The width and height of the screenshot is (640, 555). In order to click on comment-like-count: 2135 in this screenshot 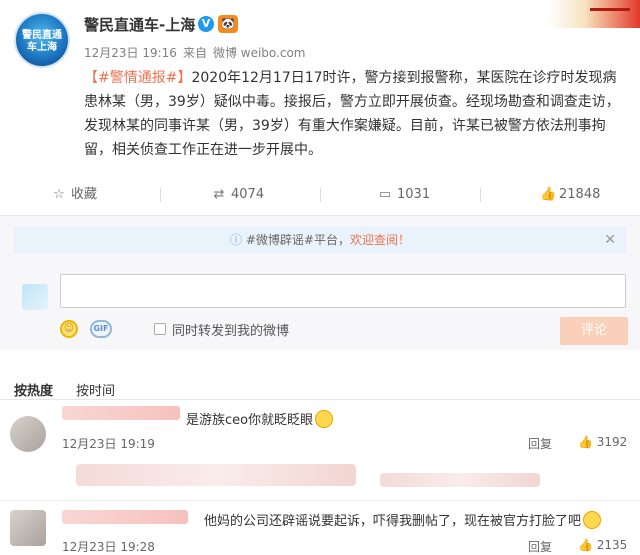, I will do `click(612, 545)`.